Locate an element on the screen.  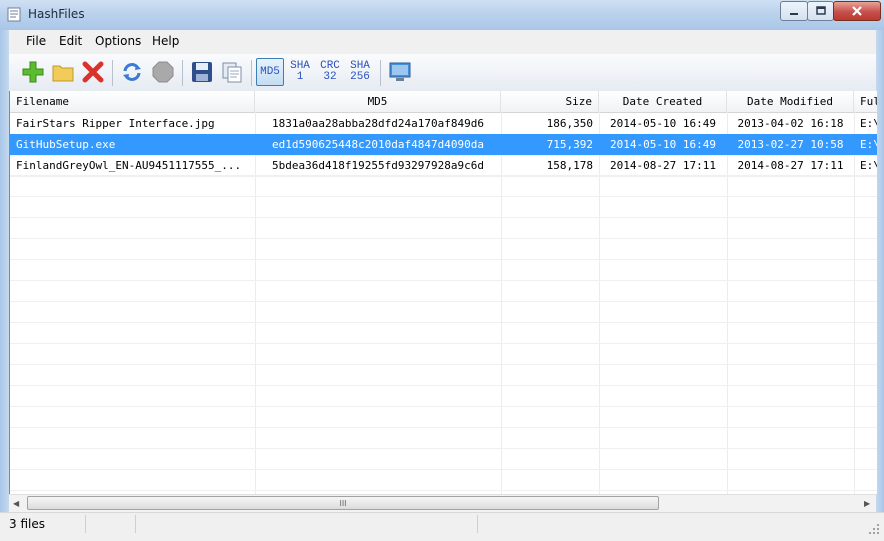
header-md5: MD5 is located at coordinates (378, 101).